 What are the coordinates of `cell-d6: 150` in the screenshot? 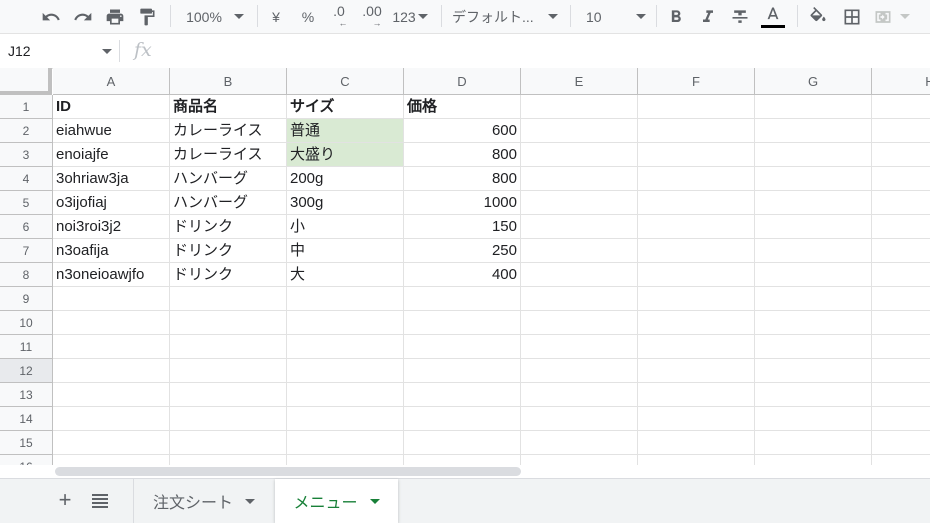 It's located at (462, 227).